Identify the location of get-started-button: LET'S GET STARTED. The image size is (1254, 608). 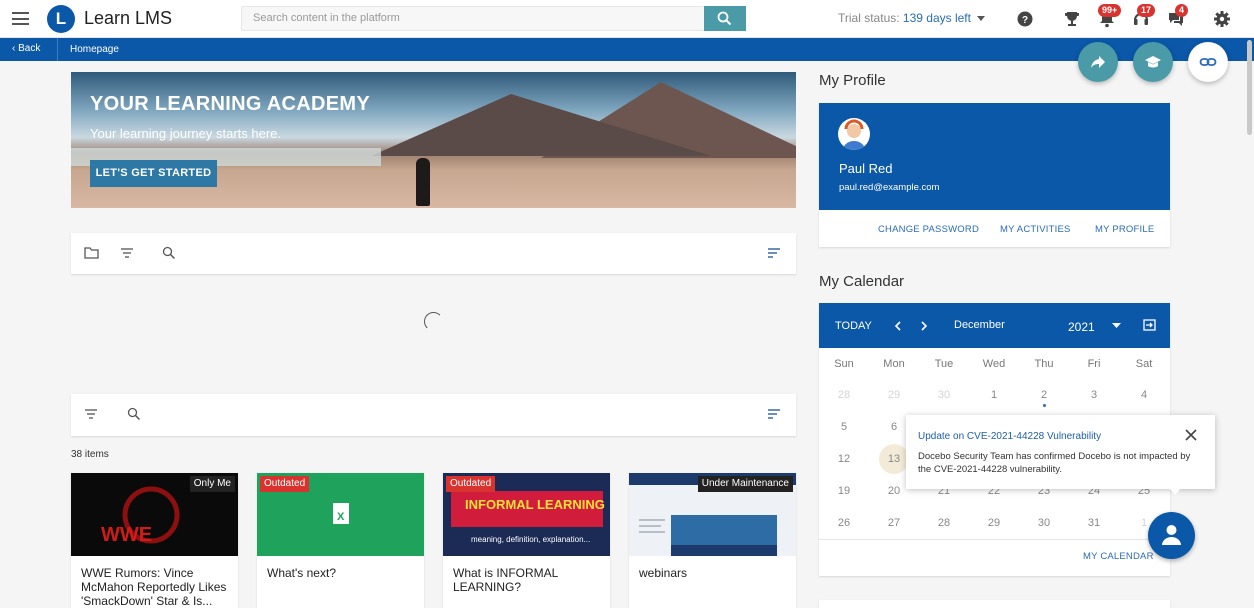
(153, 173).